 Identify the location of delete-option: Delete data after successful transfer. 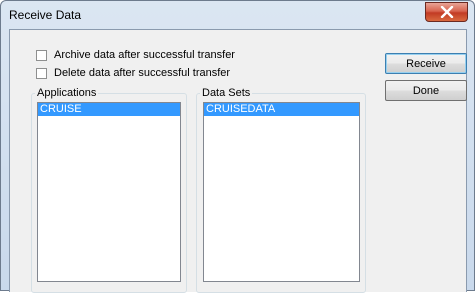
(133, 73).